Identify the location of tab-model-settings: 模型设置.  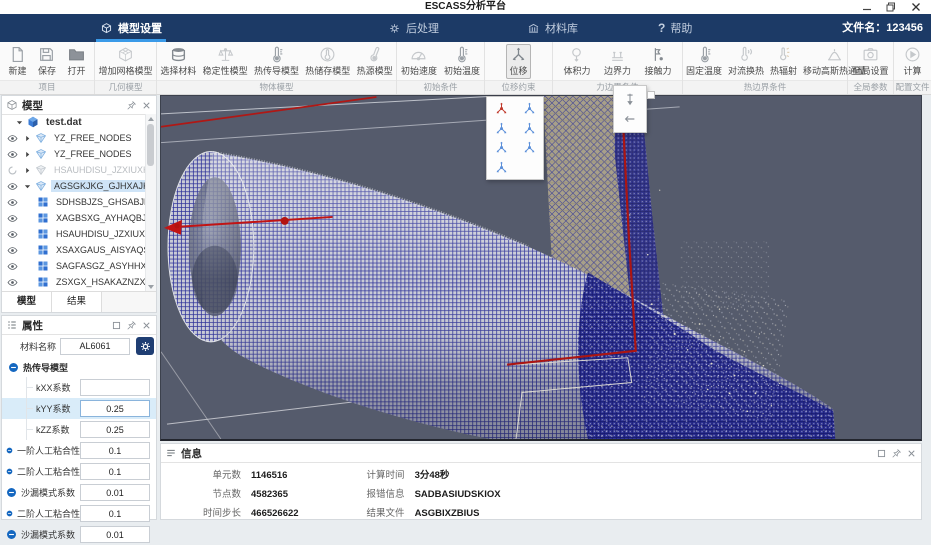
(131, 28).